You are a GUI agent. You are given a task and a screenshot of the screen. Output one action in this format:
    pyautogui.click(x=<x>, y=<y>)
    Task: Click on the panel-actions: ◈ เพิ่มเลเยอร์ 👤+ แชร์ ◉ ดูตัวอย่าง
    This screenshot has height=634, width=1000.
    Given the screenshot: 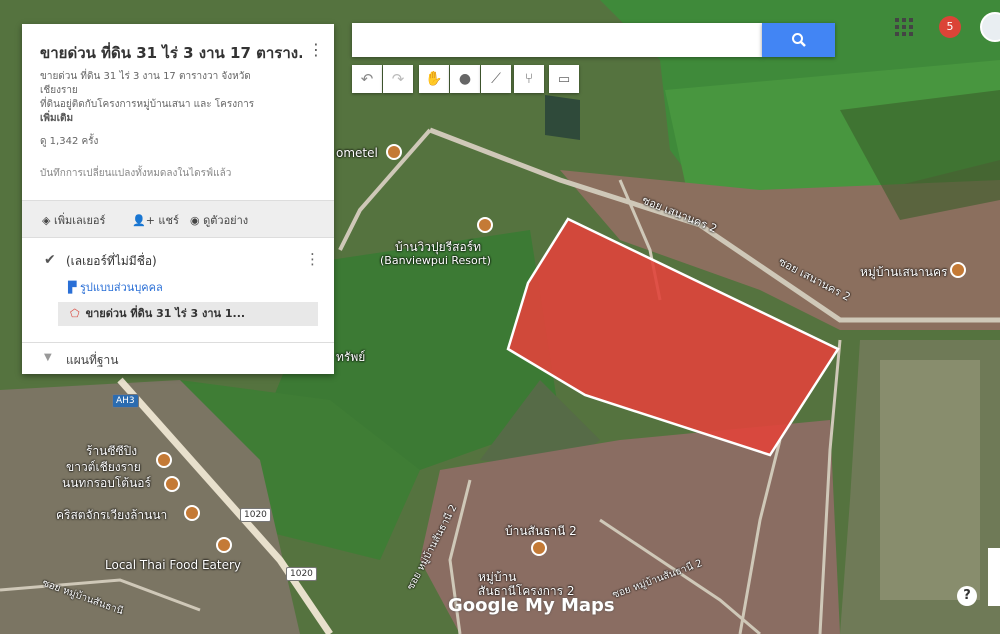 What is the action you would take?
    pyautogui.click(x=178, y=219)
    